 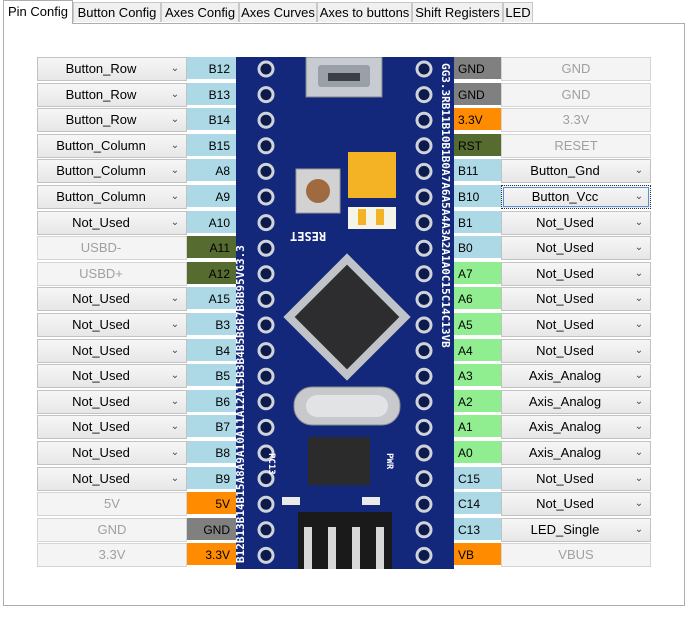 I want to click on right-pin-label-c13: C13, so click(x=477, y=530).